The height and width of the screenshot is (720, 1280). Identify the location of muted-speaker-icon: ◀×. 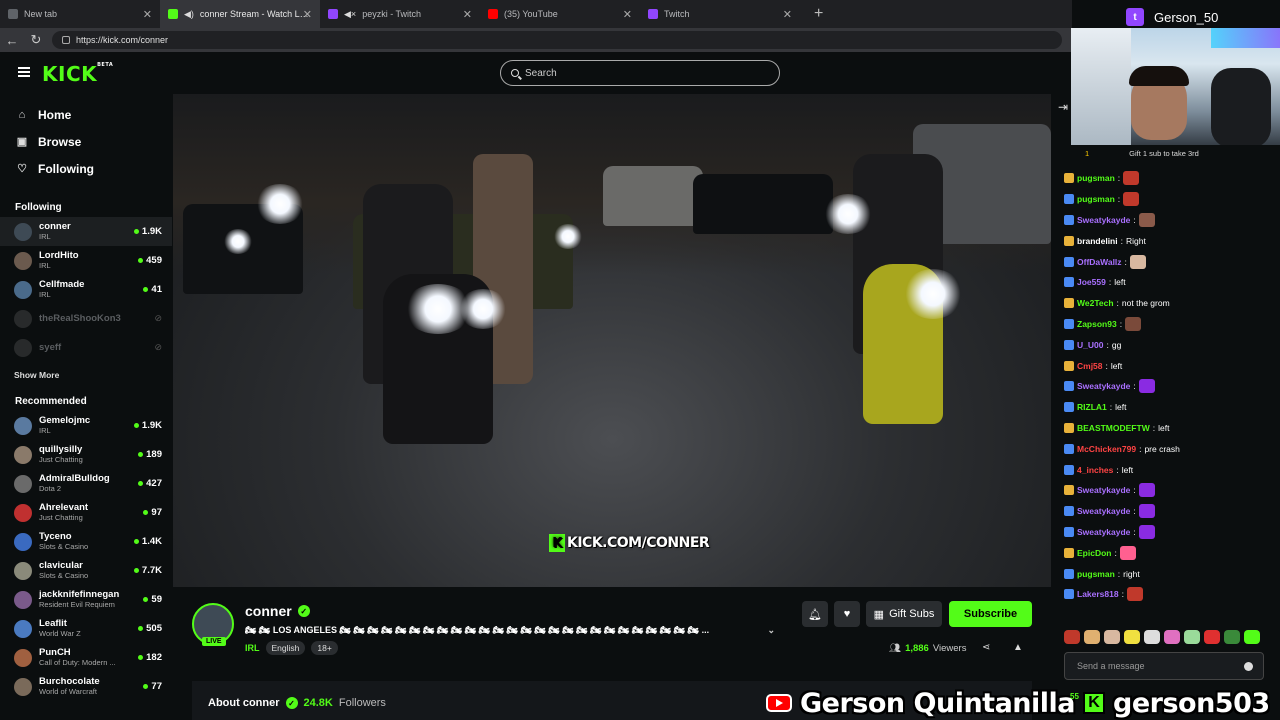
(350, 14).